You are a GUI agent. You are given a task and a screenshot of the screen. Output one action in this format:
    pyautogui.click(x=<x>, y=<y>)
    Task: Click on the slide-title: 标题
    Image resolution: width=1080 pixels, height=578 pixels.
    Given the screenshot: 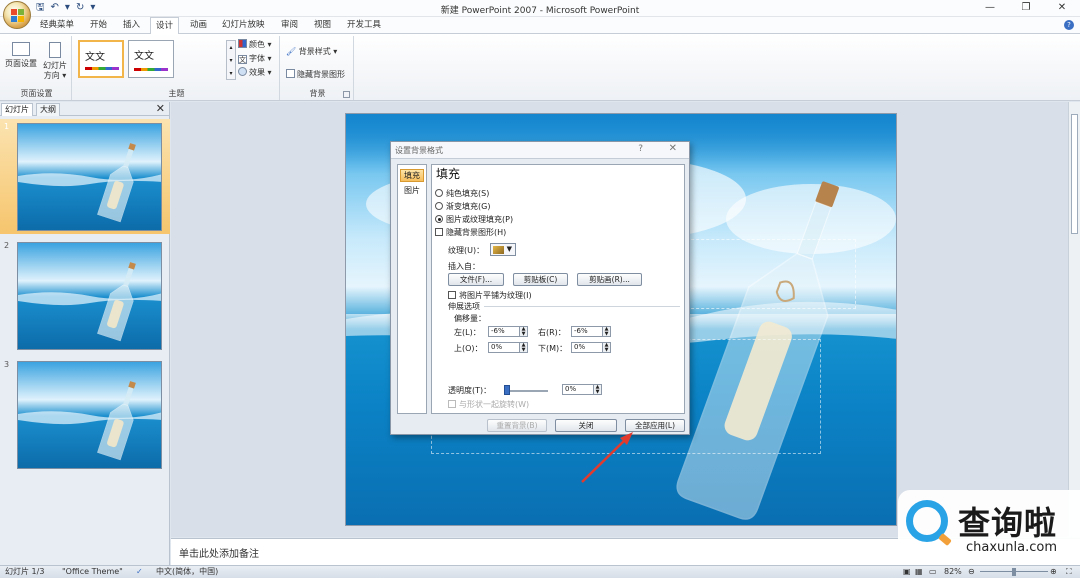 What is the action you would take?
    pyautogui.click(x=793, y=290)
    